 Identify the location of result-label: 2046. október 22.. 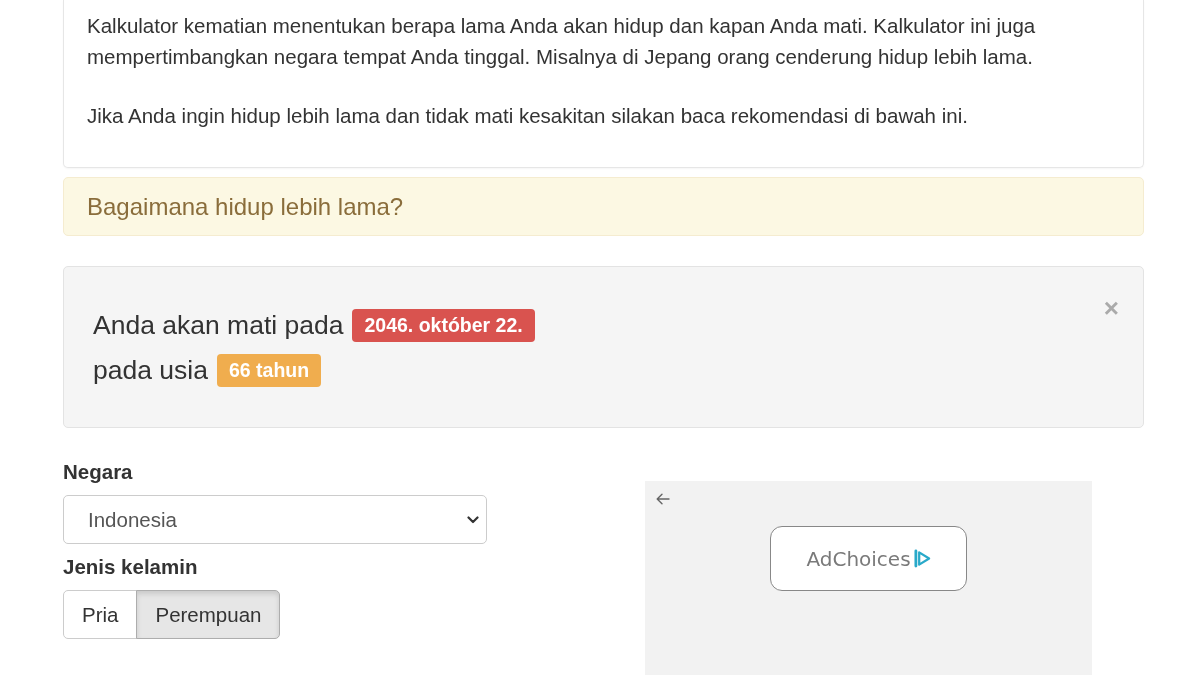
(443, 325).